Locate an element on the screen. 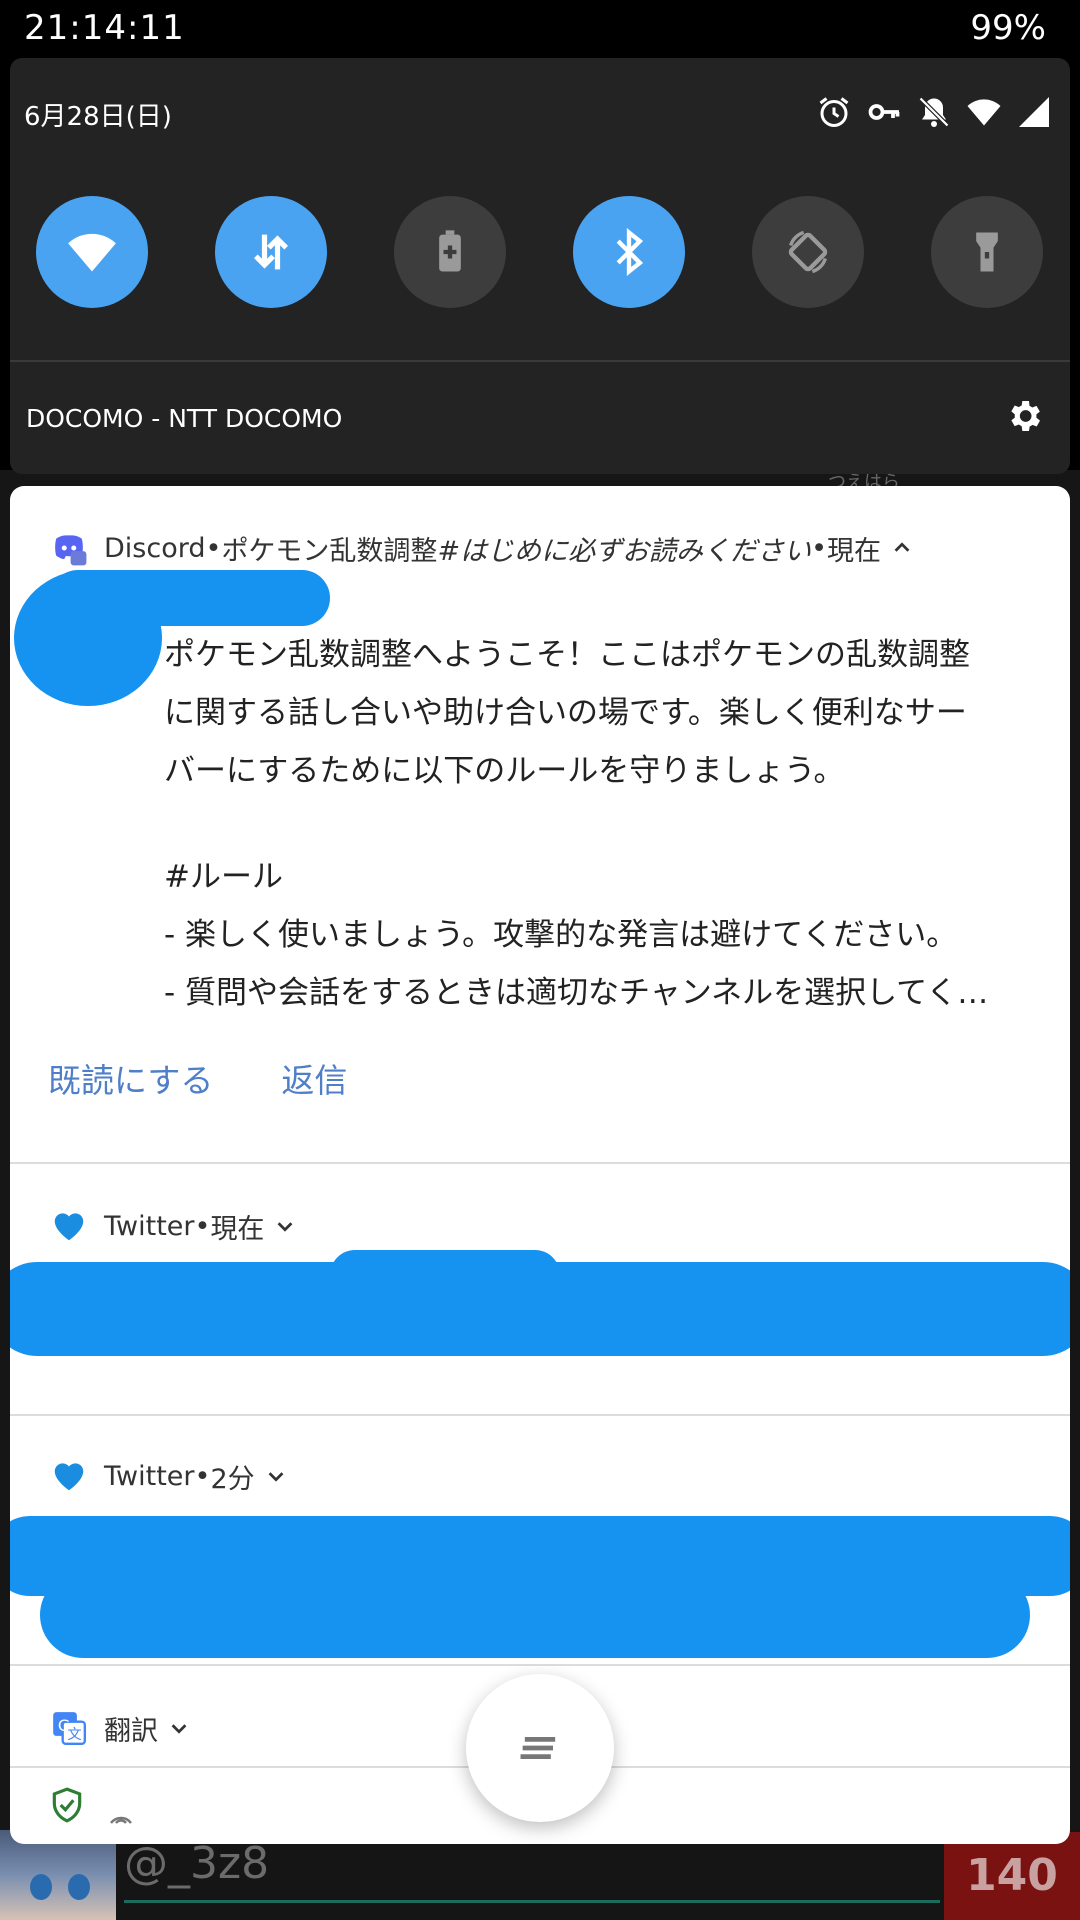 The image size is (1080, 1920). app-name: 翻訳 is located at coordinates (131, 1731).